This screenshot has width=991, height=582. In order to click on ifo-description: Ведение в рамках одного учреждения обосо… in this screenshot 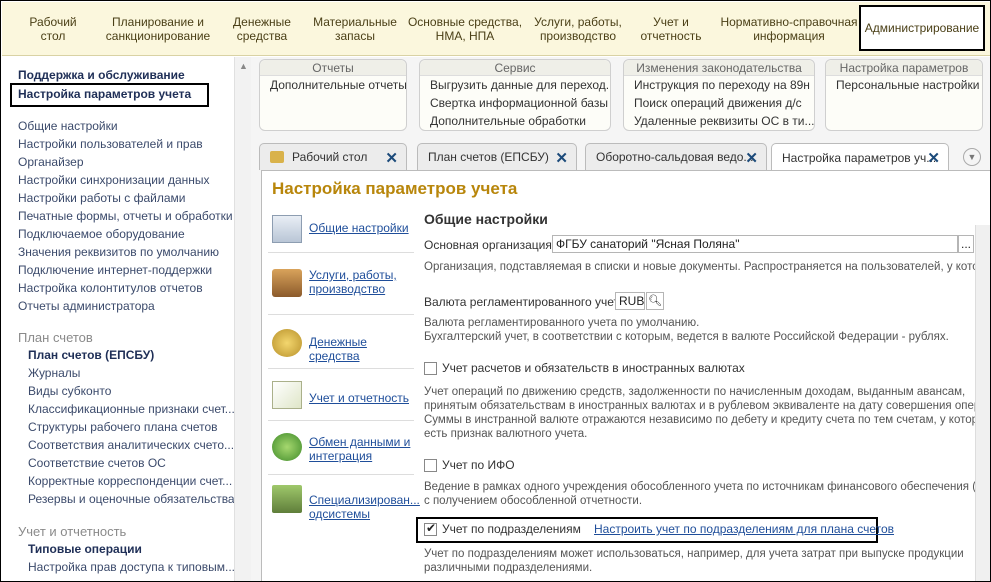, I will do `click(707, 487)`.